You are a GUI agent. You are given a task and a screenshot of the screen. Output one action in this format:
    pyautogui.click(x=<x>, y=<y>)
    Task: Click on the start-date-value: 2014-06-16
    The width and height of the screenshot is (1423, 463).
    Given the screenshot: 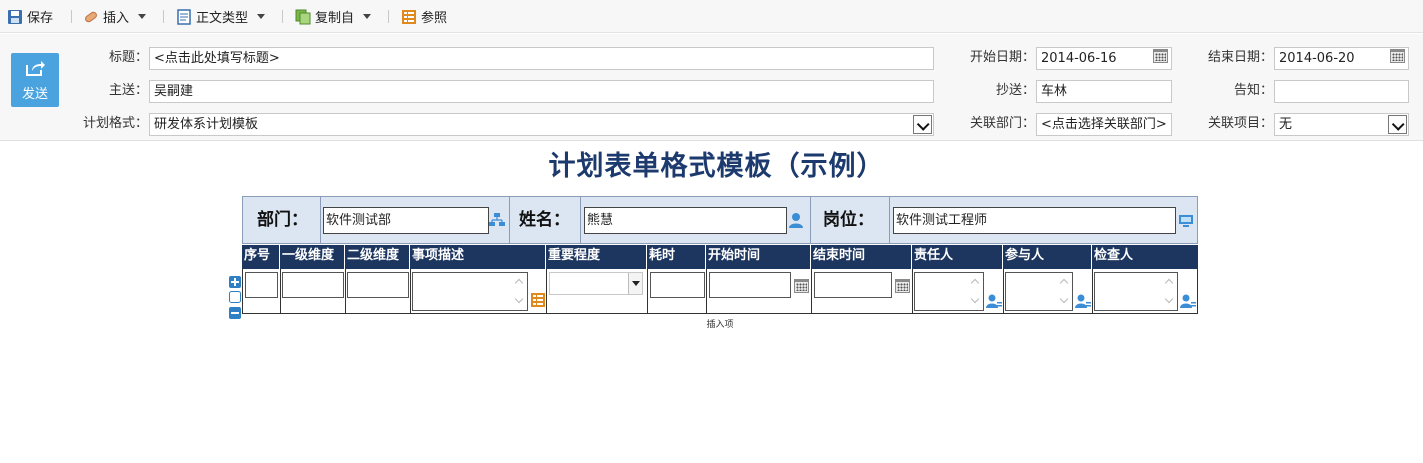 What is the action you would take?
    pyautogui.click(x=1079, y=58)
    